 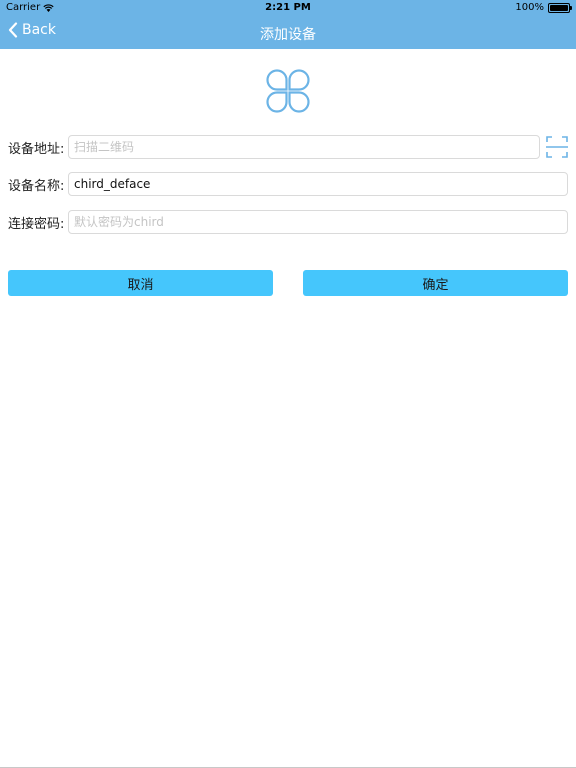 I want to click on name-input, so click(x=318, y=184).